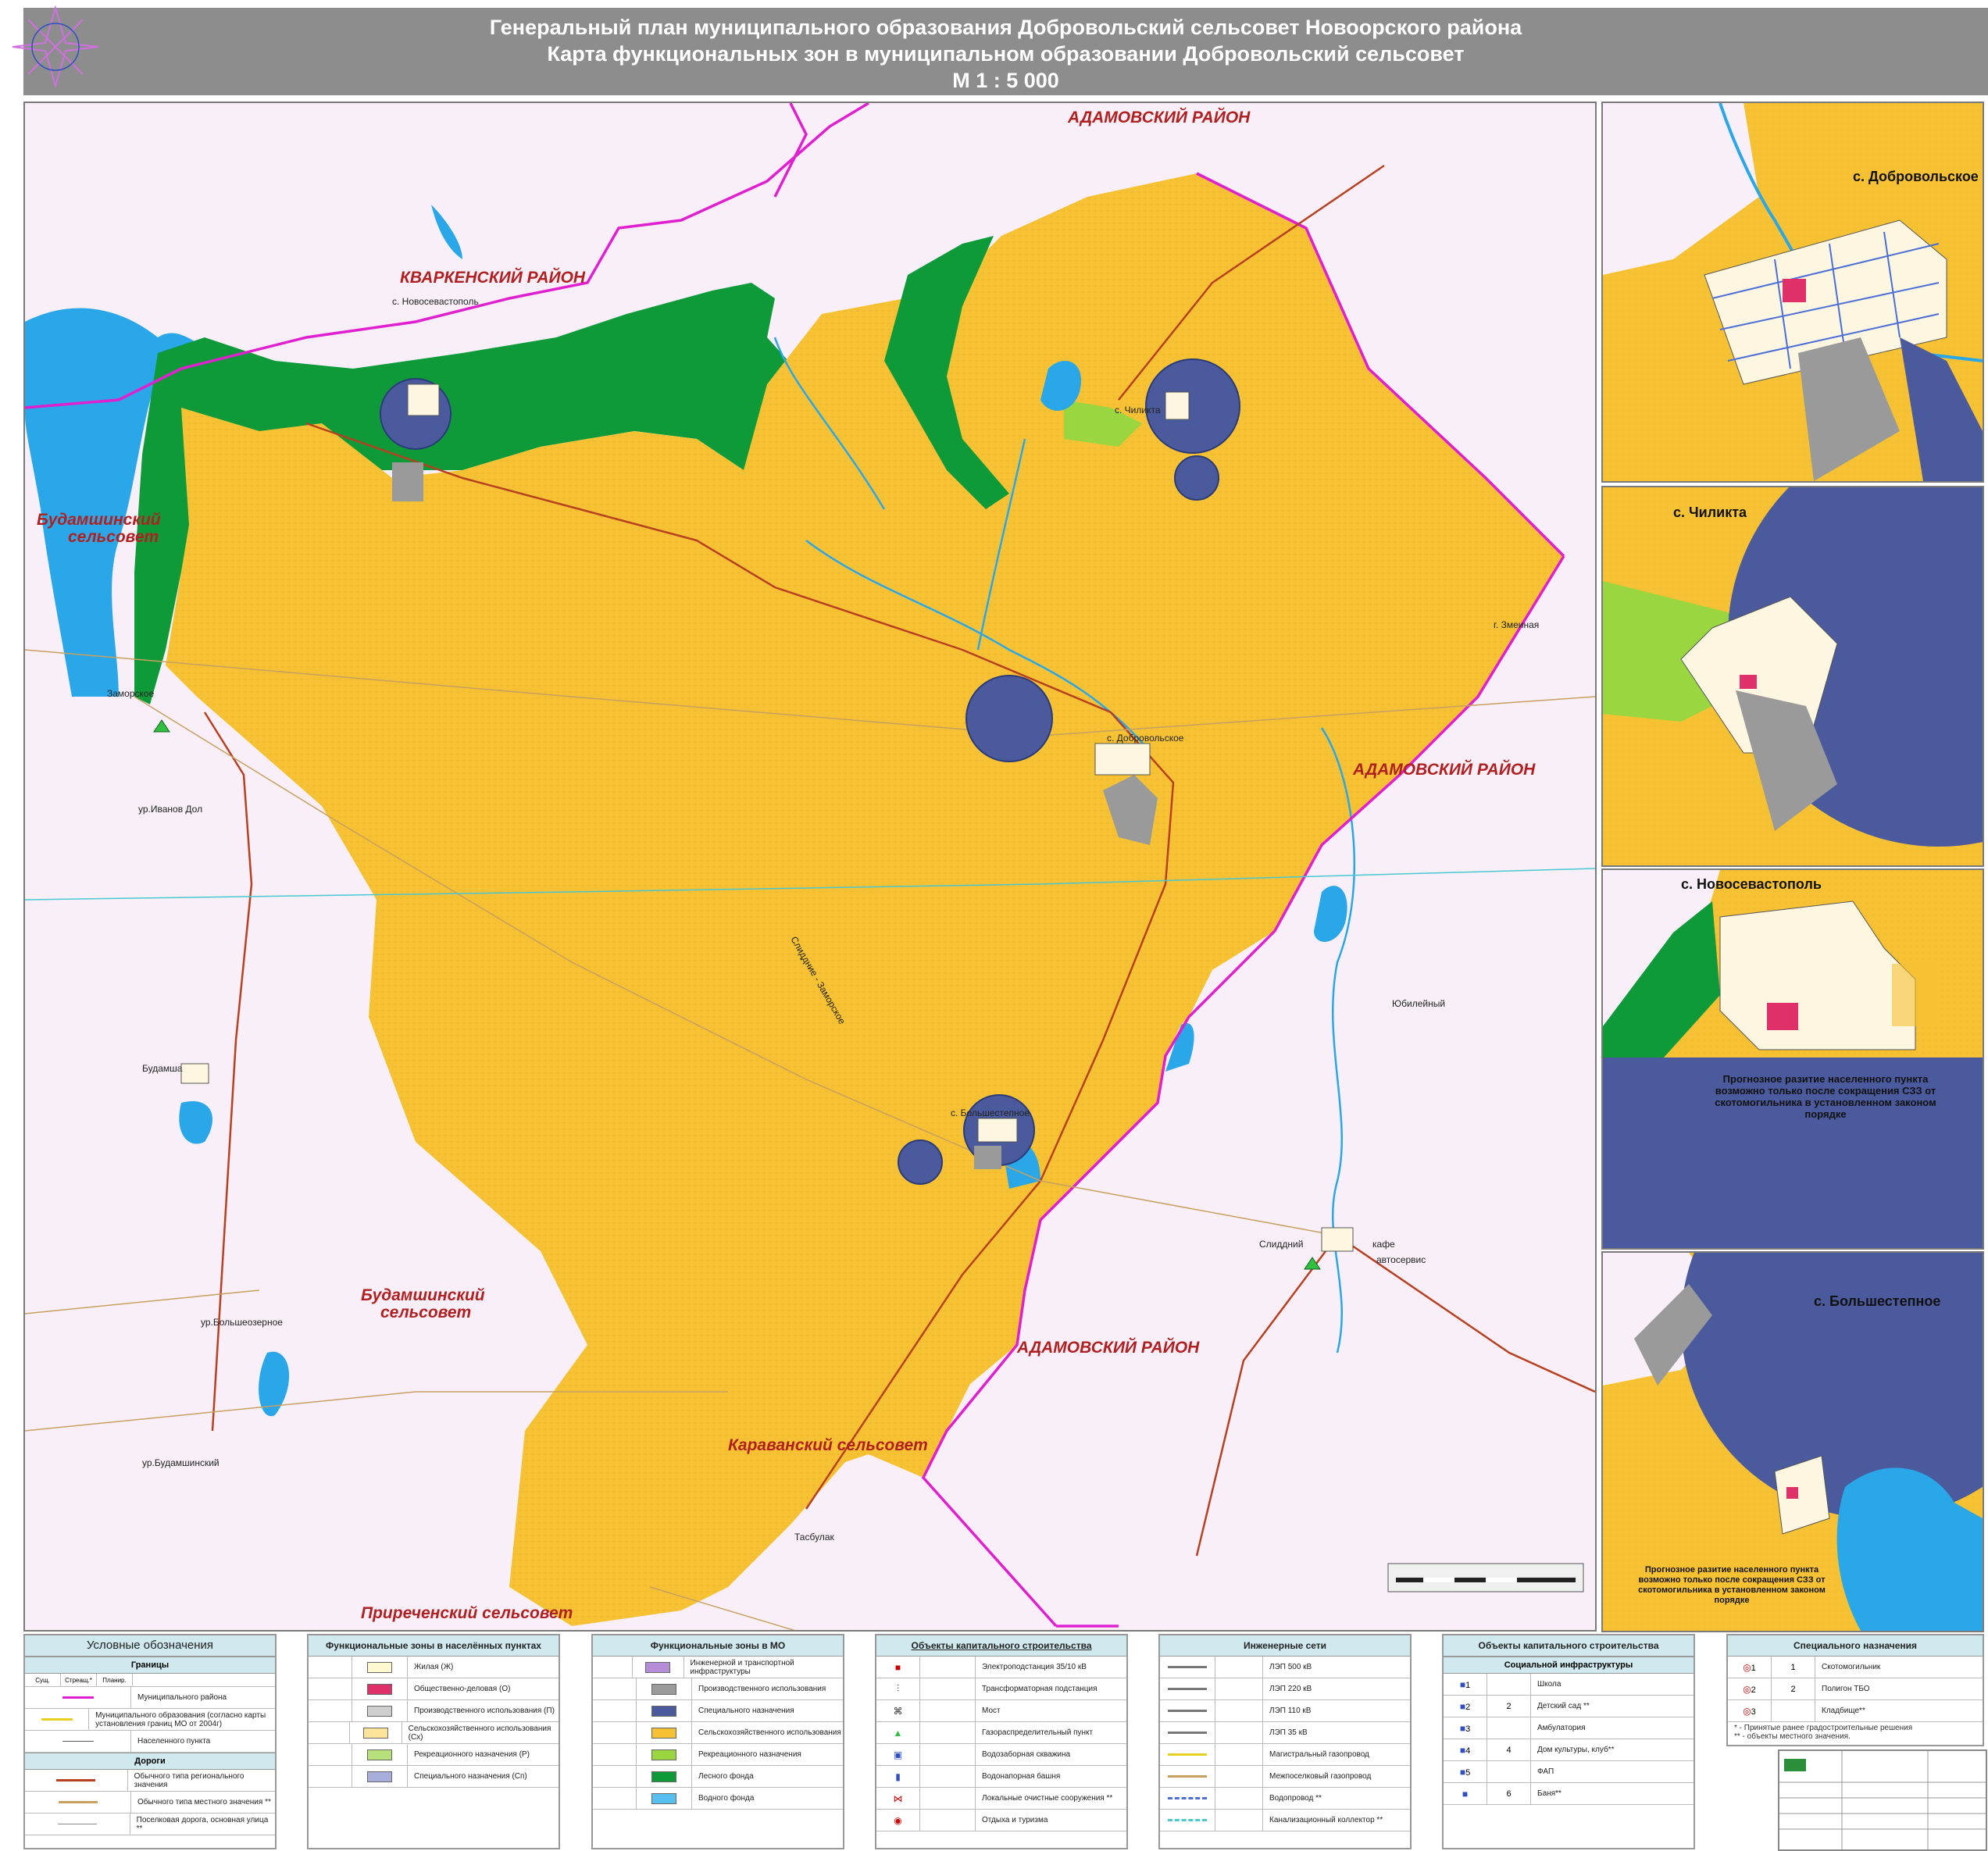 This screenshot has height=1851, width=1988. I want to click on legend-cell: ■1, so click(1466, 1684).